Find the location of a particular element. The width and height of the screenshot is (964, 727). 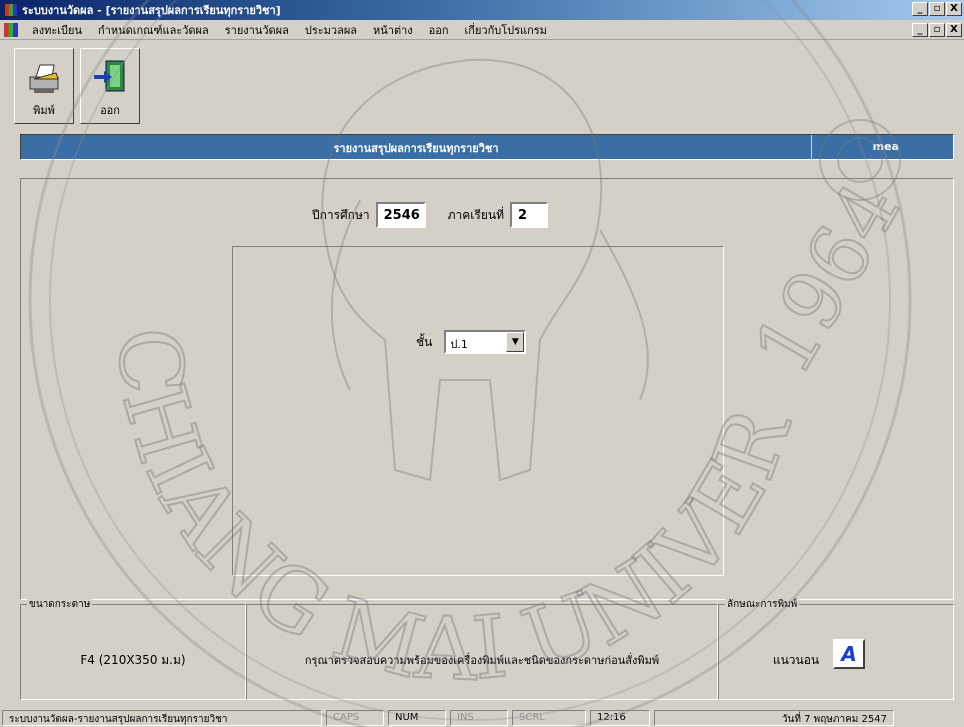

orientation-a-icon: A is located at coordinates (849, 654).